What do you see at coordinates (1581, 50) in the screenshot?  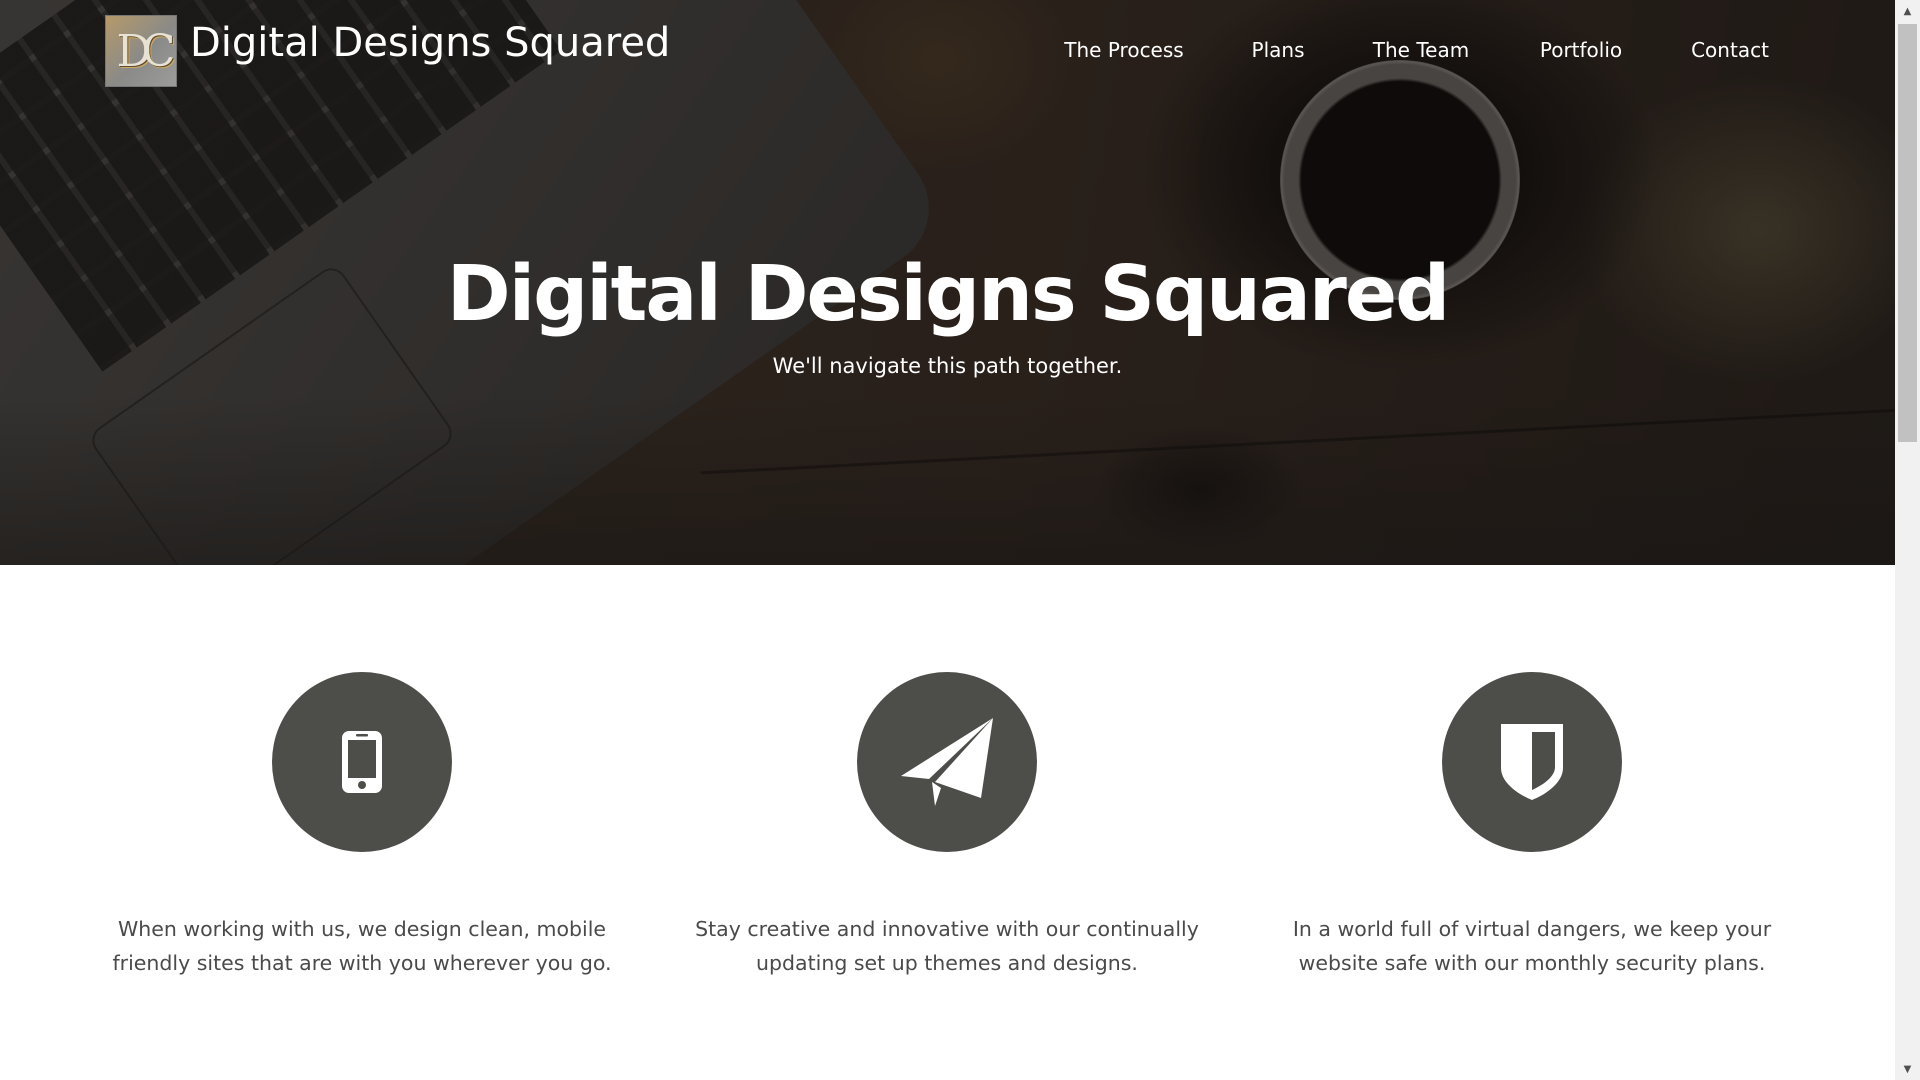 I see `nav-link-portfolio: Portfolio` at bounding box center [1581, 50].